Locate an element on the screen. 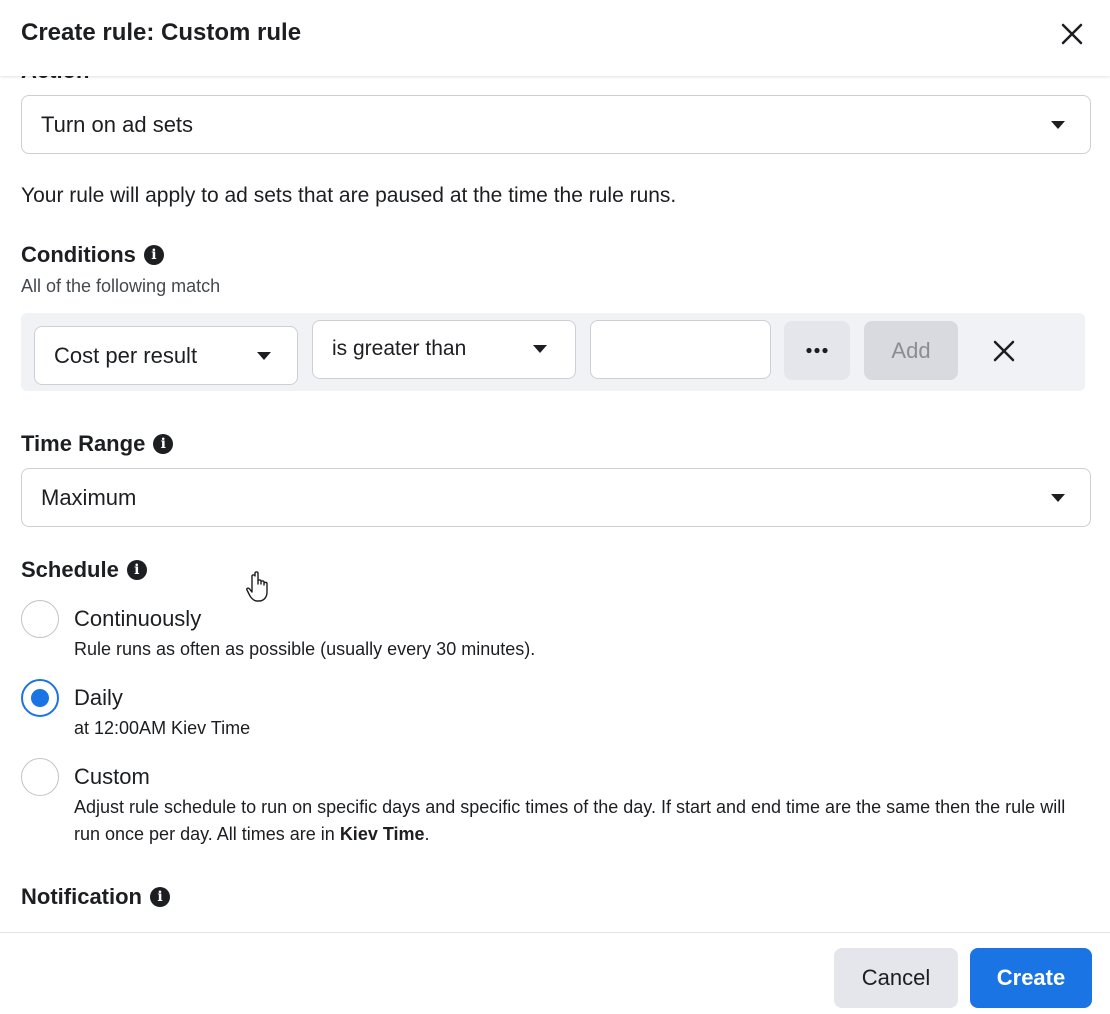 Image resolution: width=1110 pixels, height=1014 pixels. condition-value-input is located at coordinates (680, 349).